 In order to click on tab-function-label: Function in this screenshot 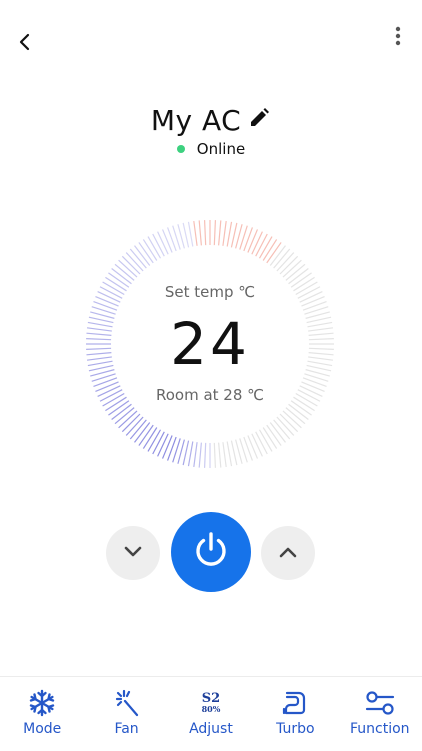, I will do `click(379, 729)`.